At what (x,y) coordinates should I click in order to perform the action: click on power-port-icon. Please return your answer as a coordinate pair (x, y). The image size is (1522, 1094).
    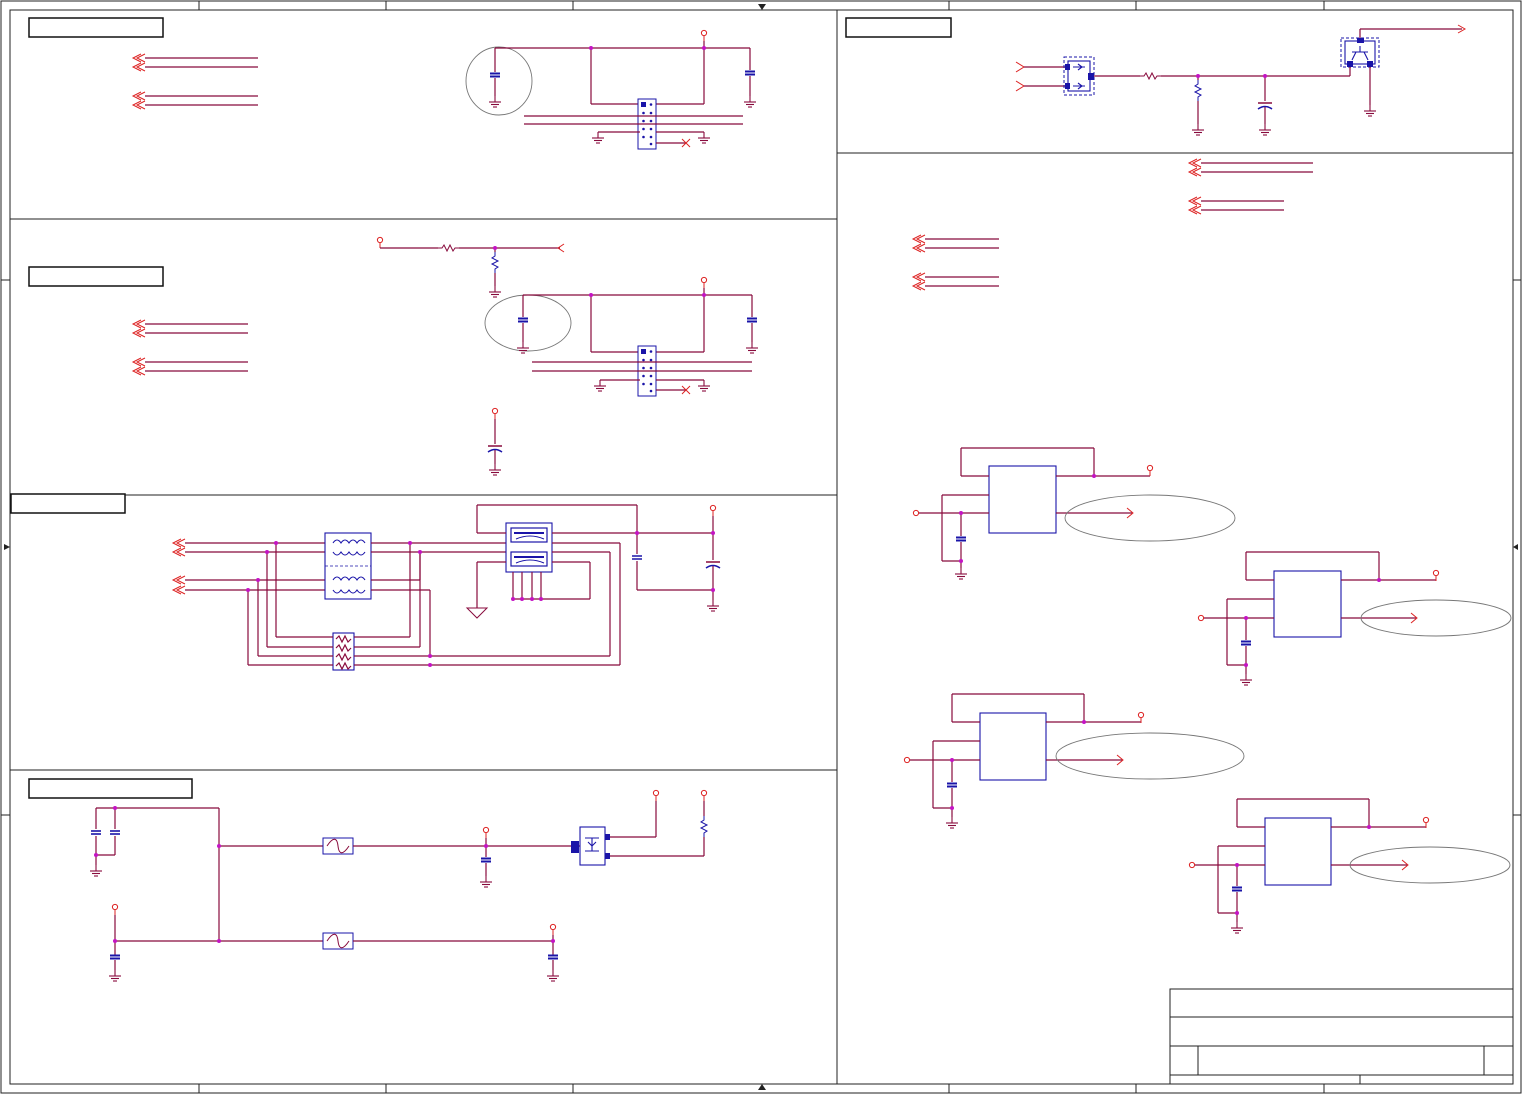
    Looking at the image, I should click on (704, 35).